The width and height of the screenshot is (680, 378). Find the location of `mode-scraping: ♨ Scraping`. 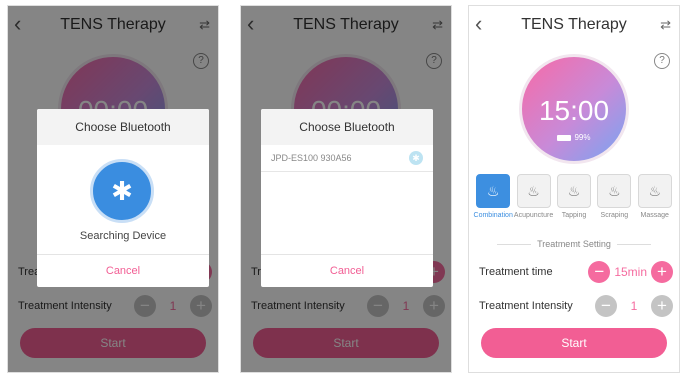

mode-scraping: ♨ Scraping is located at coordinates (614, 197).